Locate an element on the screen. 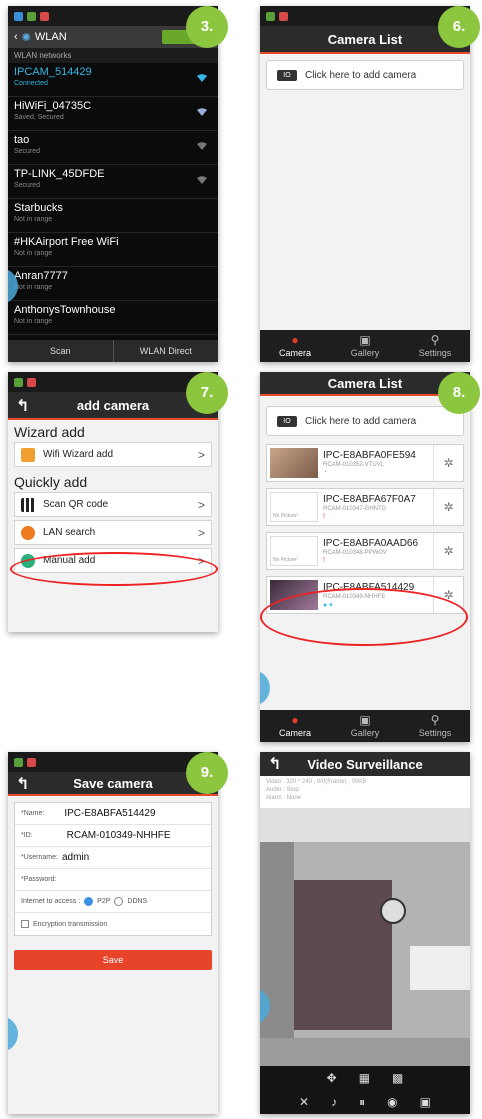 This screenshot has width=482, height=1119. title-bar: ↰ Video Surveillance is located at coordinates (365, 764).